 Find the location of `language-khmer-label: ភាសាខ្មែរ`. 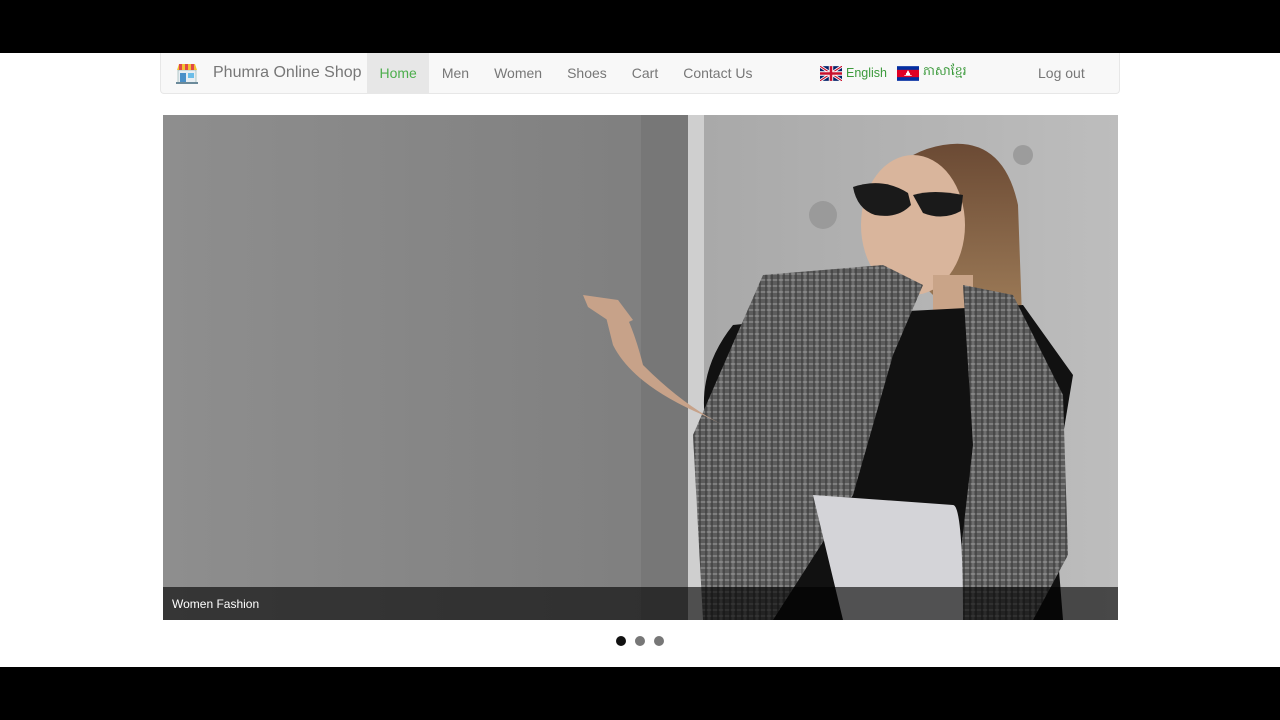

language-khmer-label: ភាសាខ្មែរ is located at coordinates (945, 71).